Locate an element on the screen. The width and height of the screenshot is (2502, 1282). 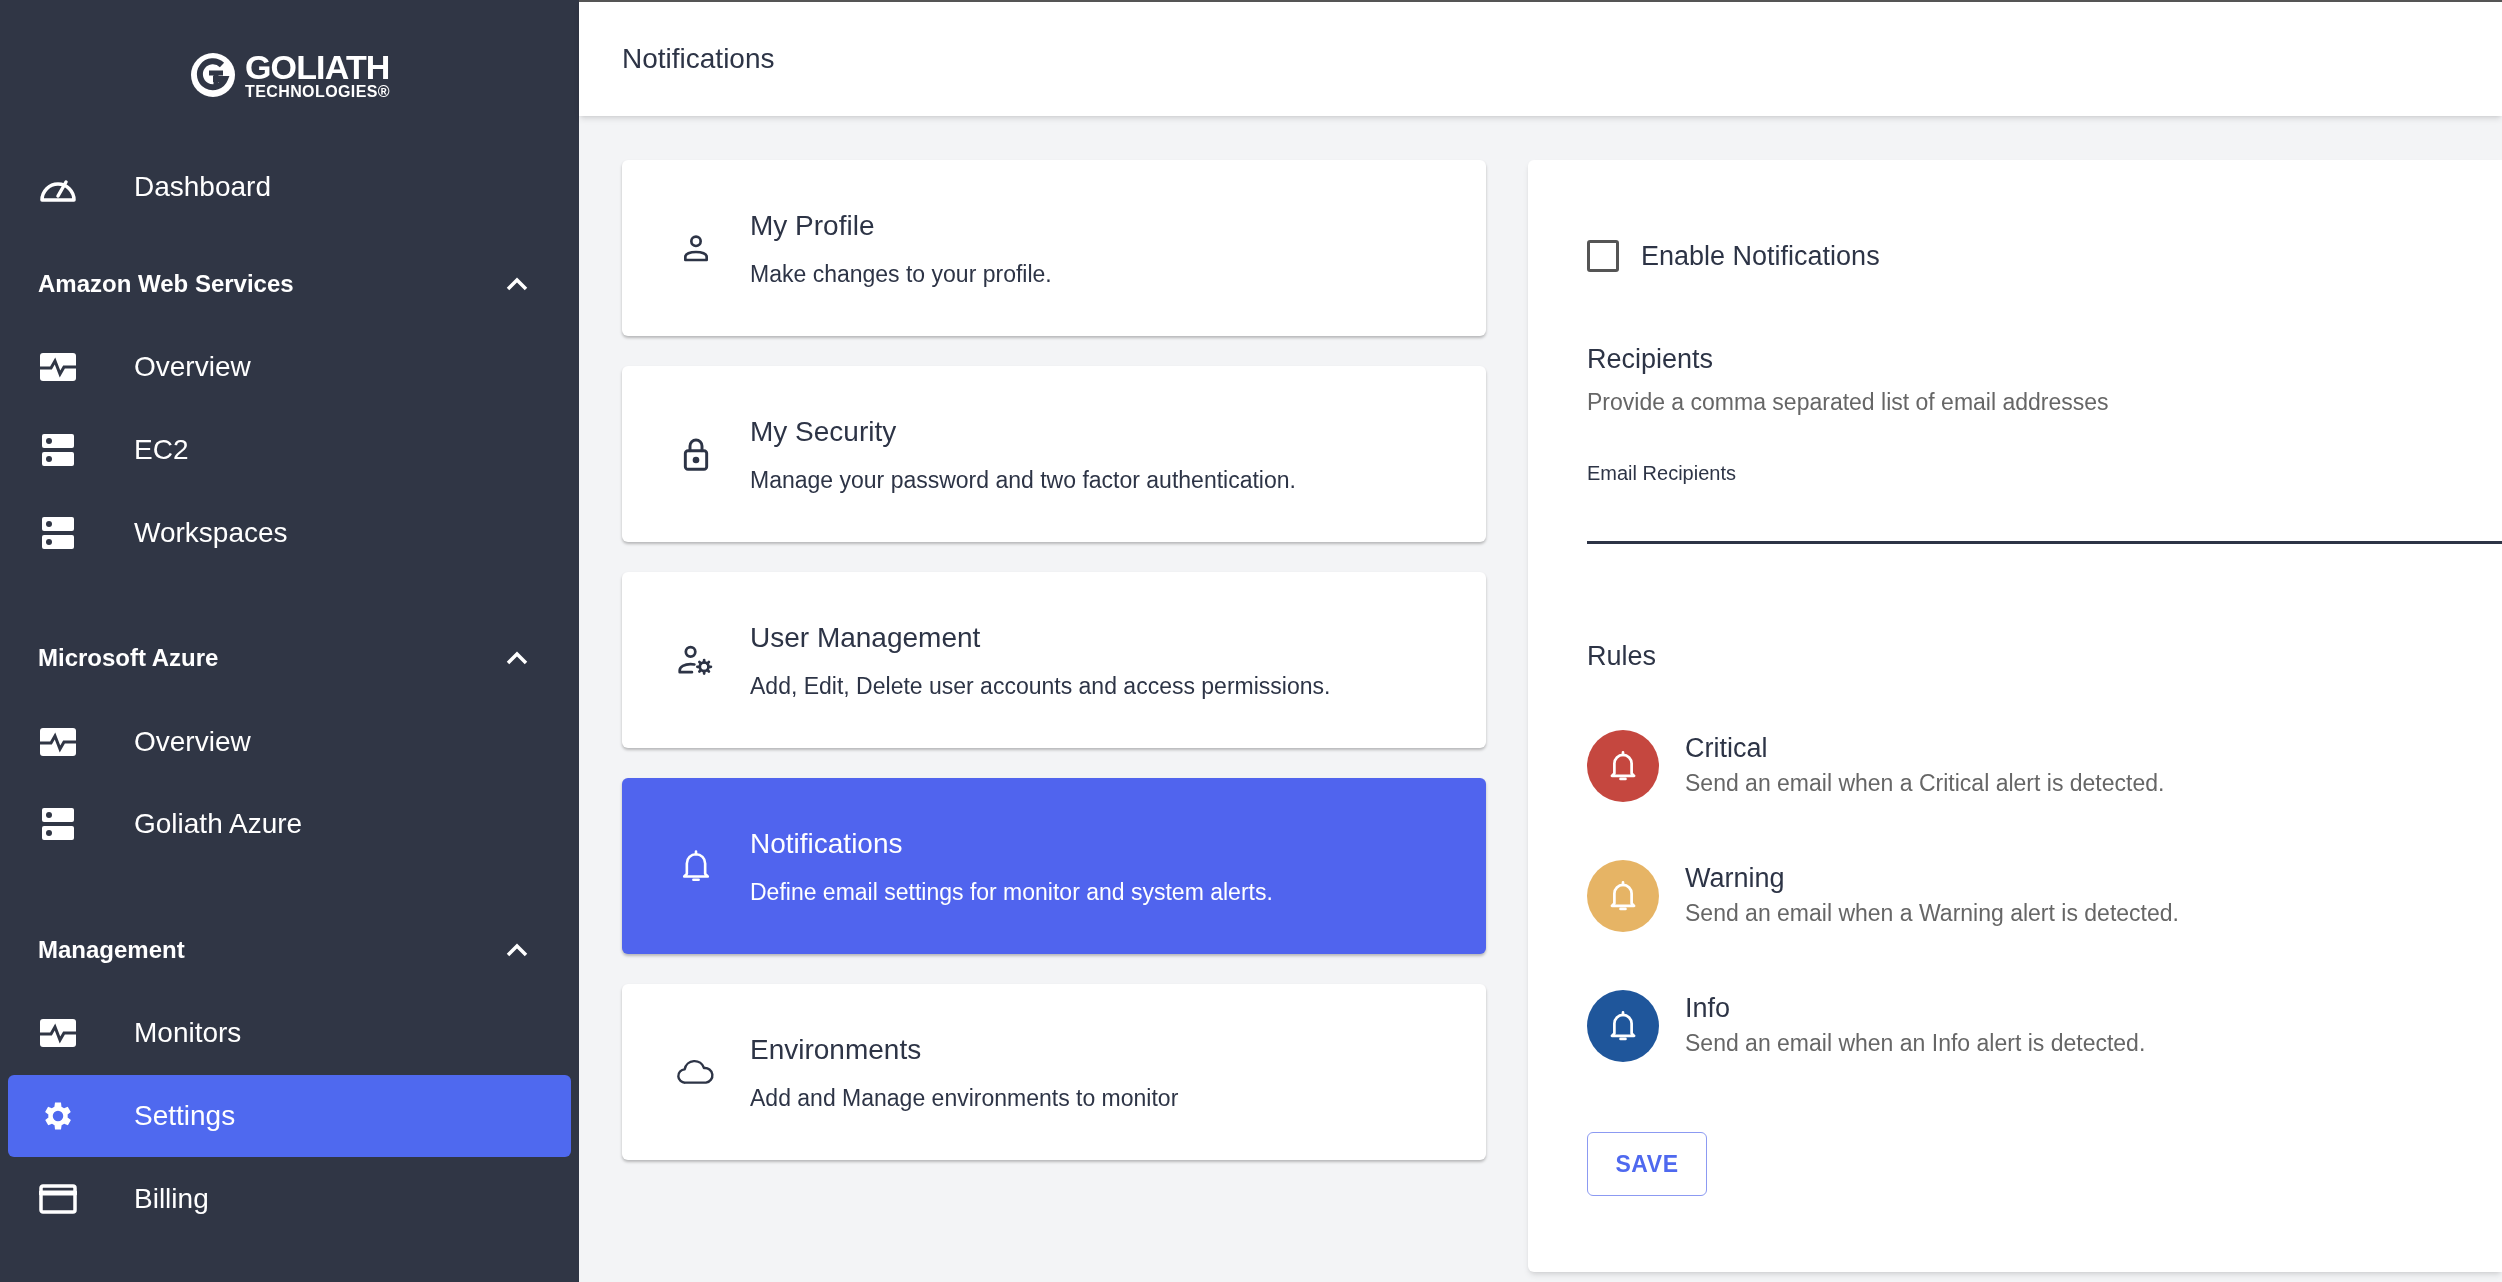
nav-item: Goliath Azure is located at coordinates (289, 824).